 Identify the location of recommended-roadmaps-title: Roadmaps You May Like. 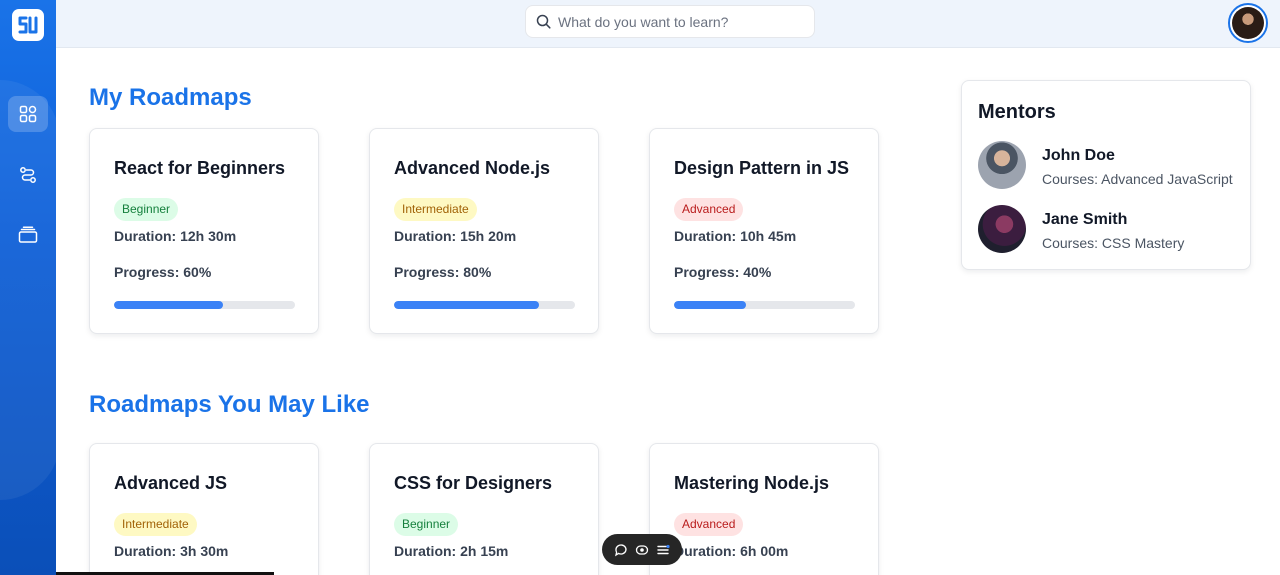
(229, 404).